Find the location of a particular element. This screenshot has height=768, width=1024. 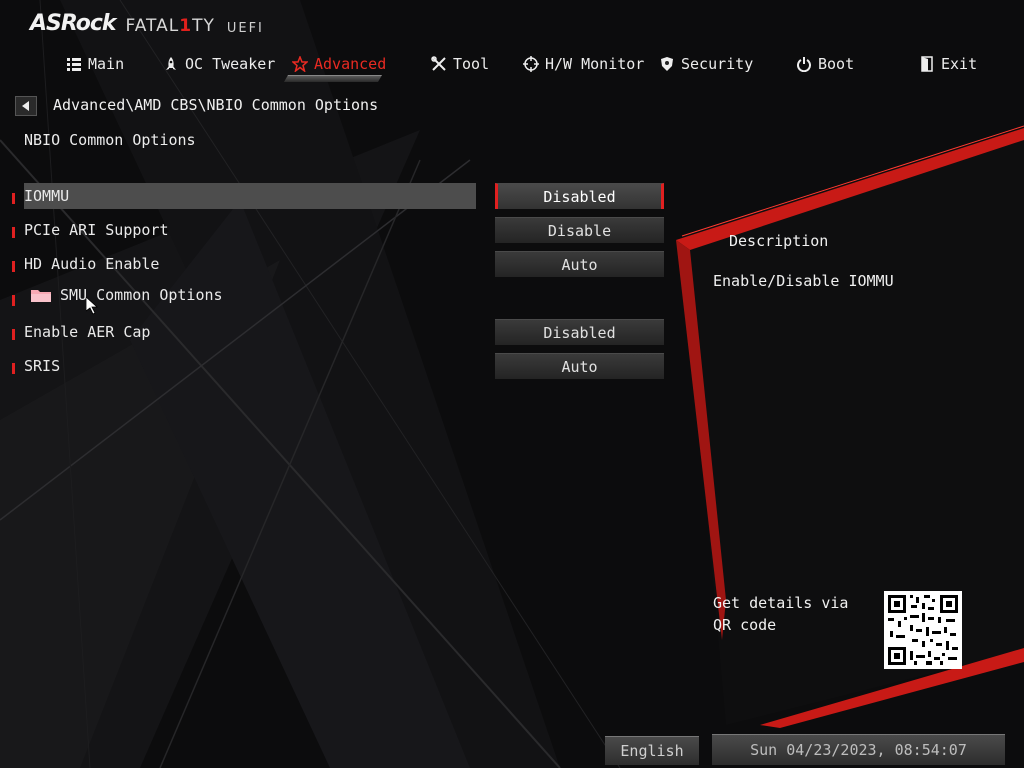

datetime-display: Sun 04/23/2023, 08:54:07 is located at coordinates (858, 749).